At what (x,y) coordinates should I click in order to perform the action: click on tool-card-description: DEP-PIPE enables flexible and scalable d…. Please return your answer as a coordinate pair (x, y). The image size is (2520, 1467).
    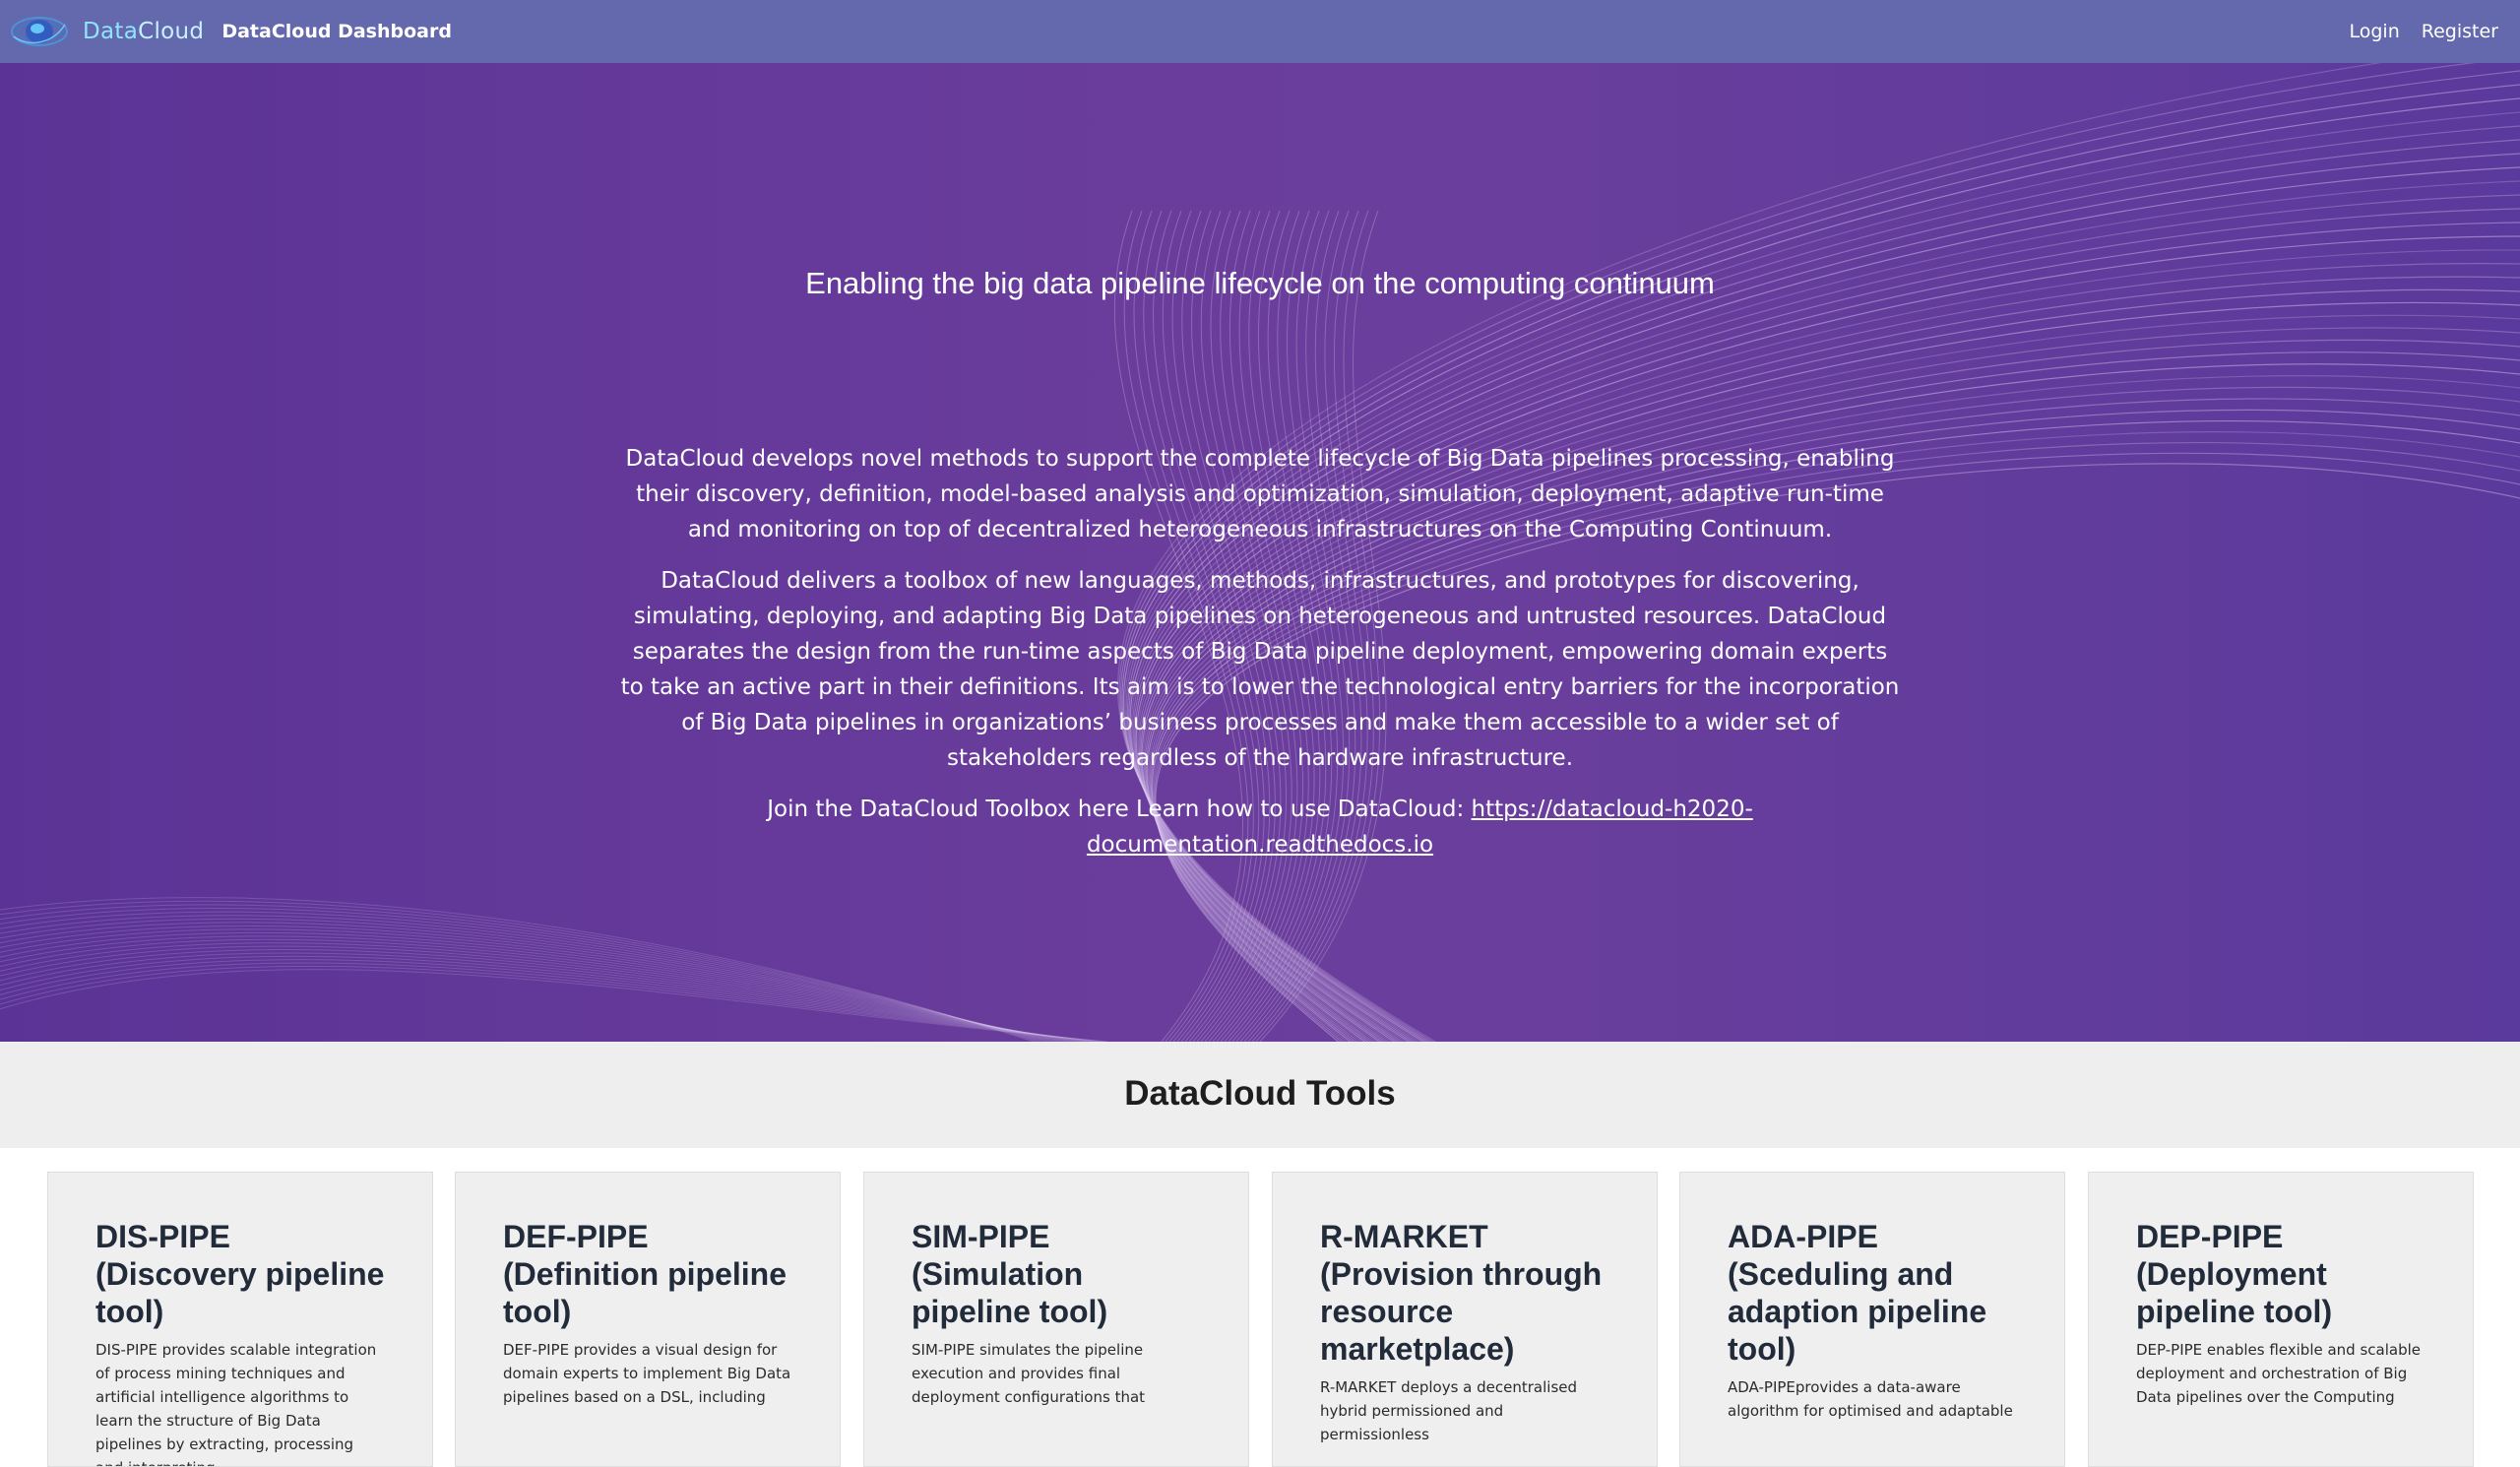
    Looking at the image, I should click on (2279, 1373).